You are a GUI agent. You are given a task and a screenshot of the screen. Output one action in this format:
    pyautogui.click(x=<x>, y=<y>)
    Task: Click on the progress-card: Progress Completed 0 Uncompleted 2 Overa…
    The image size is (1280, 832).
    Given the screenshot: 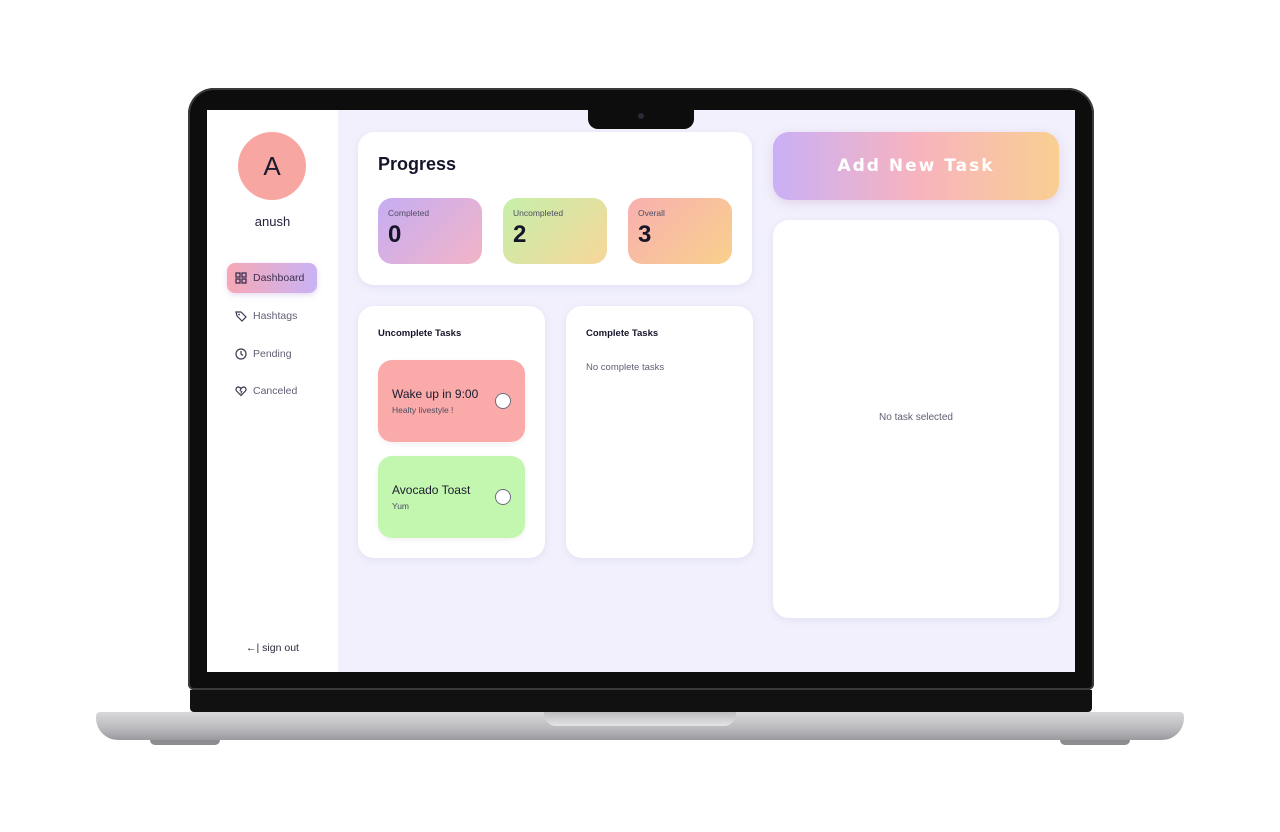 What is the action you would take?
    pyautogui.click(x=555, y=208)
    